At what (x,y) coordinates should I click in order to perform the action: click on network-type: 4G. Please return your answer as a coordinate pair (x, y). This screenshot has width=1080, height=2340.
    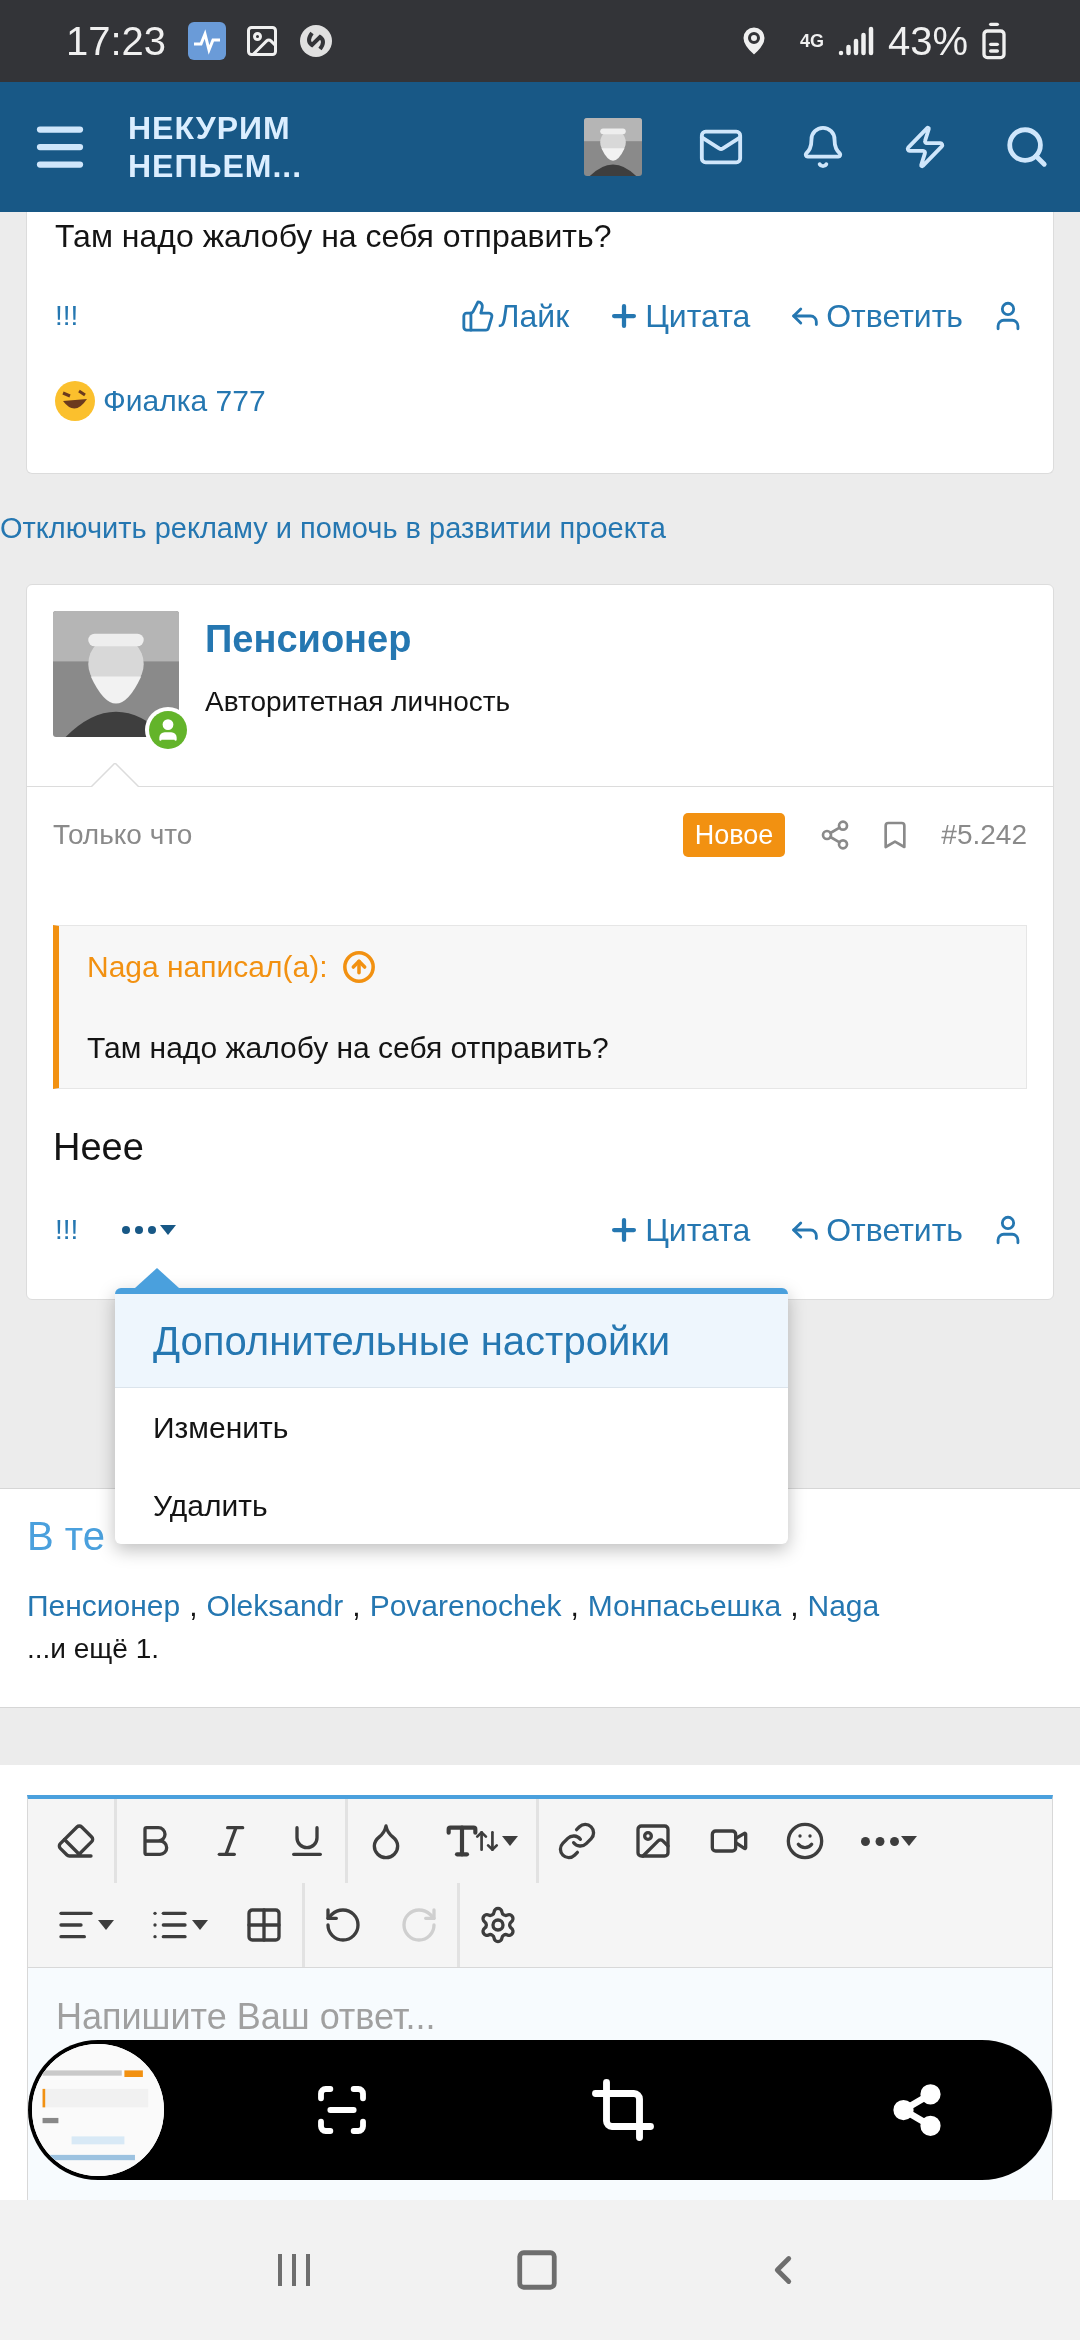
    Looking at the image, I should click on (811, 41).